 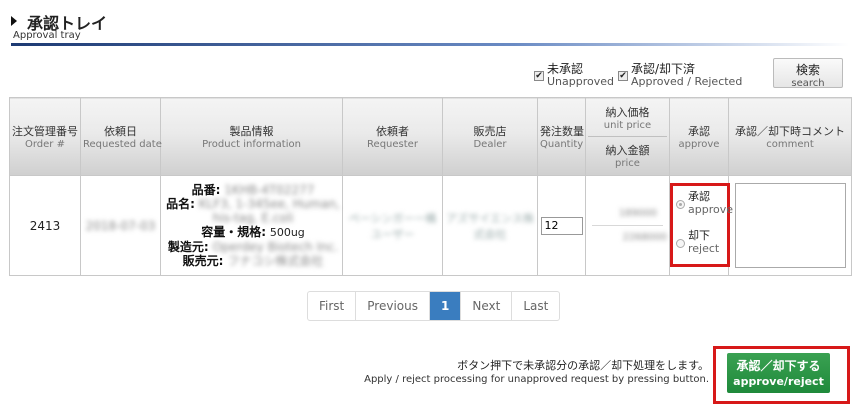 What do you see at coordinates (275, 247) in the screenshot?
I see `maker-value: Operdey Biotech Inc.` at bounding box center [275, 247].